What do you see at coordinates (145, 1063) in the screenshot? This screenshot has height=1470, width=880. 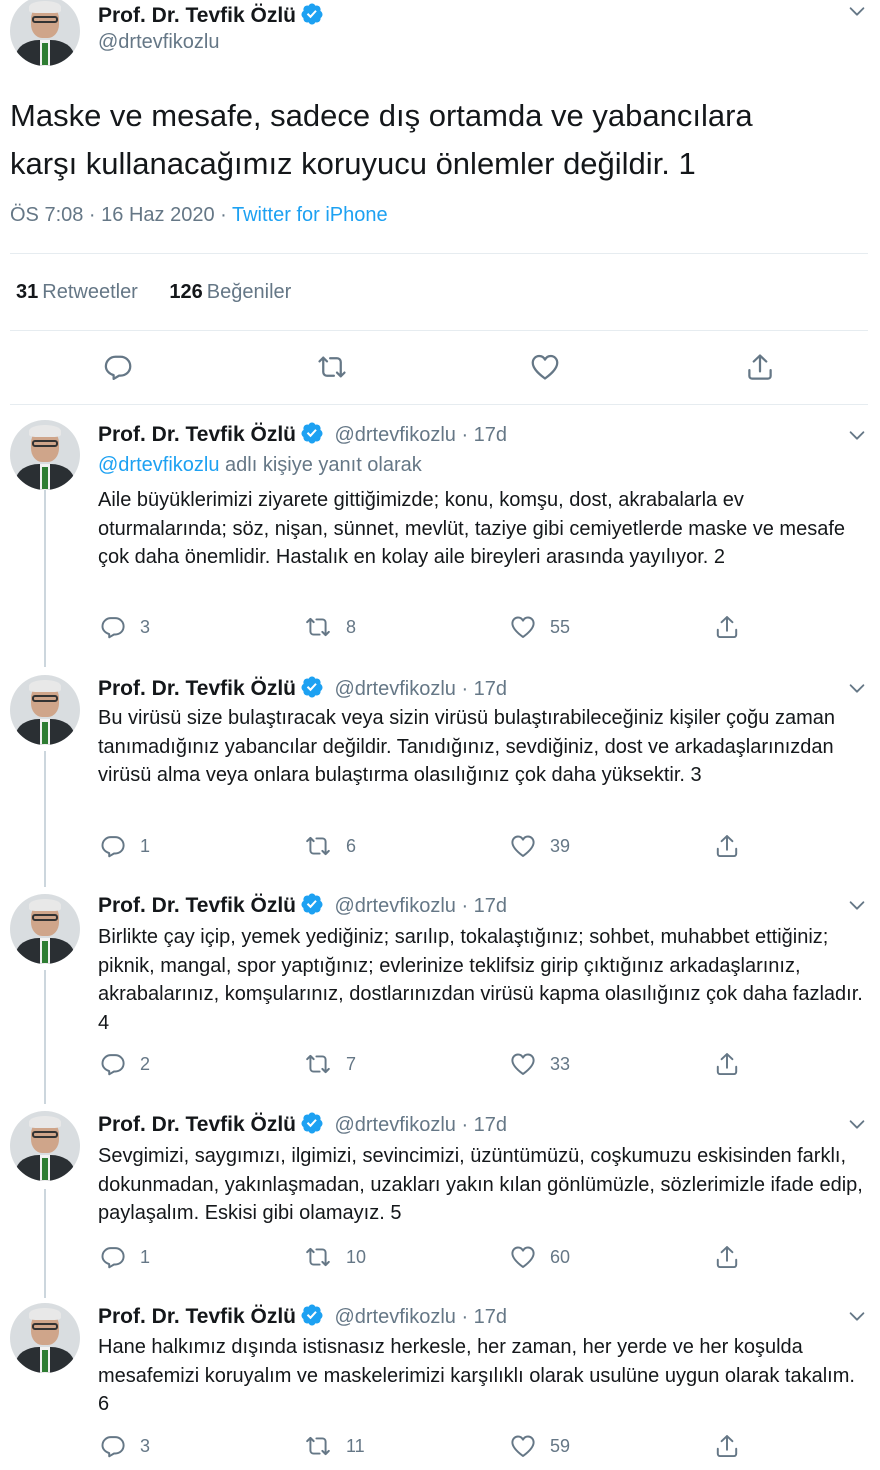 I see `reply-count: 2` at bounding box center [145, 1063].